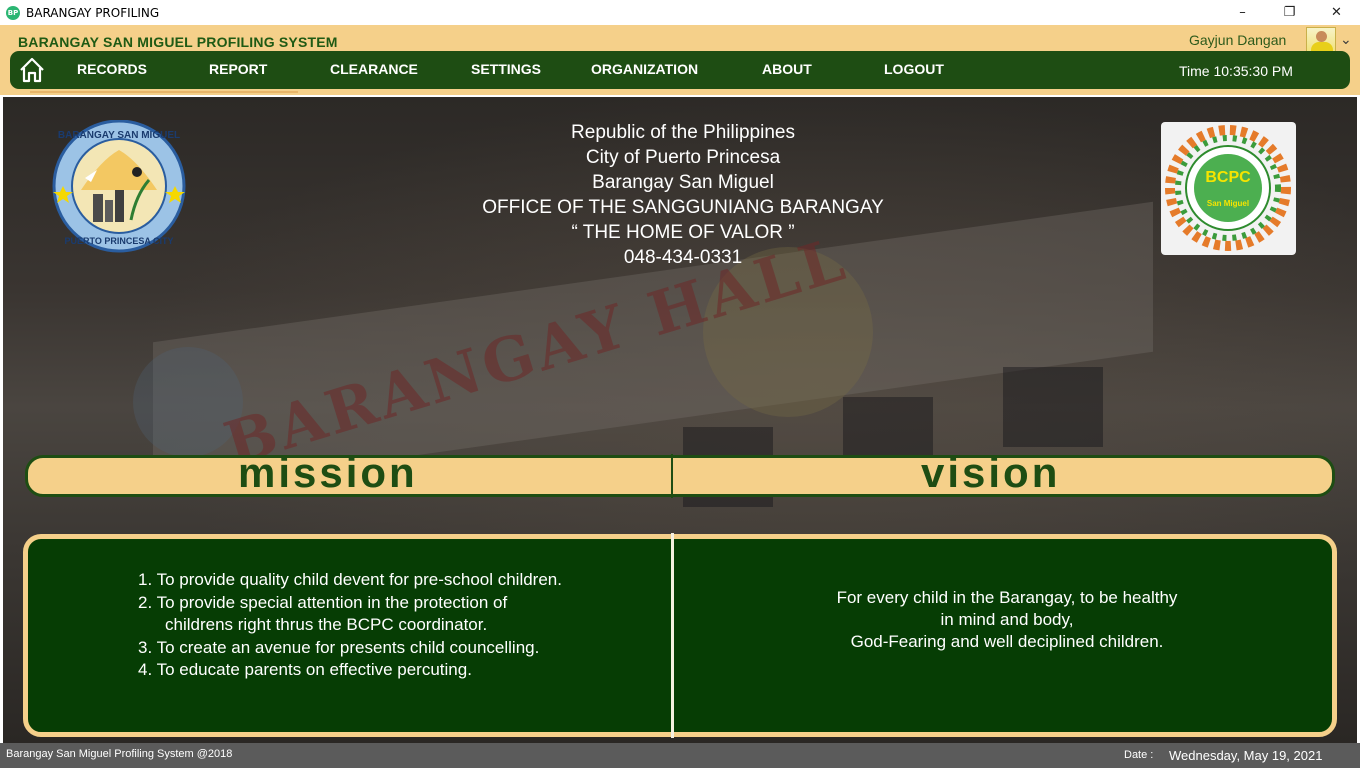  I want to click on svg-text: BARANGAY SAN MIGUEL, so click(119, 135).